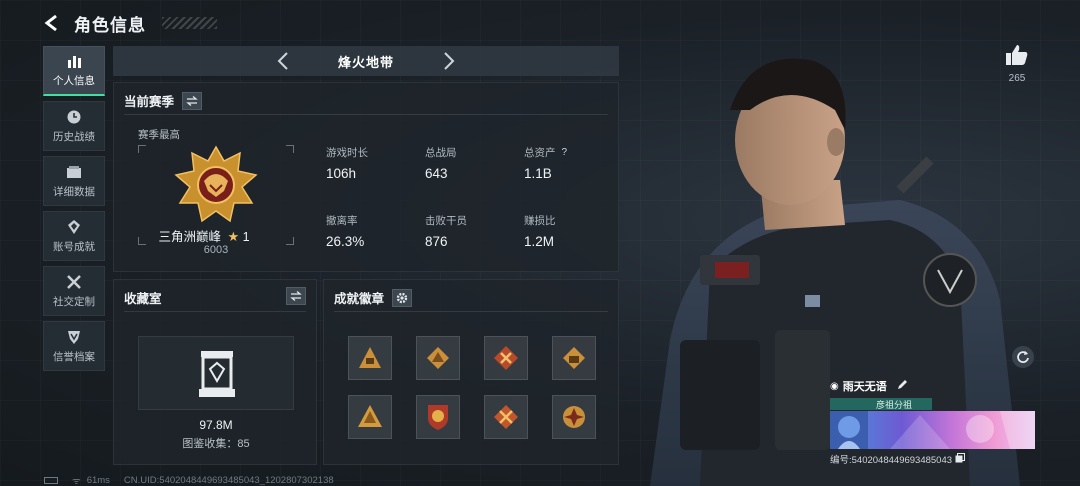 This screenshot has height=486, width=1080. I want to click on help-icon: ?, so click(565, 152).